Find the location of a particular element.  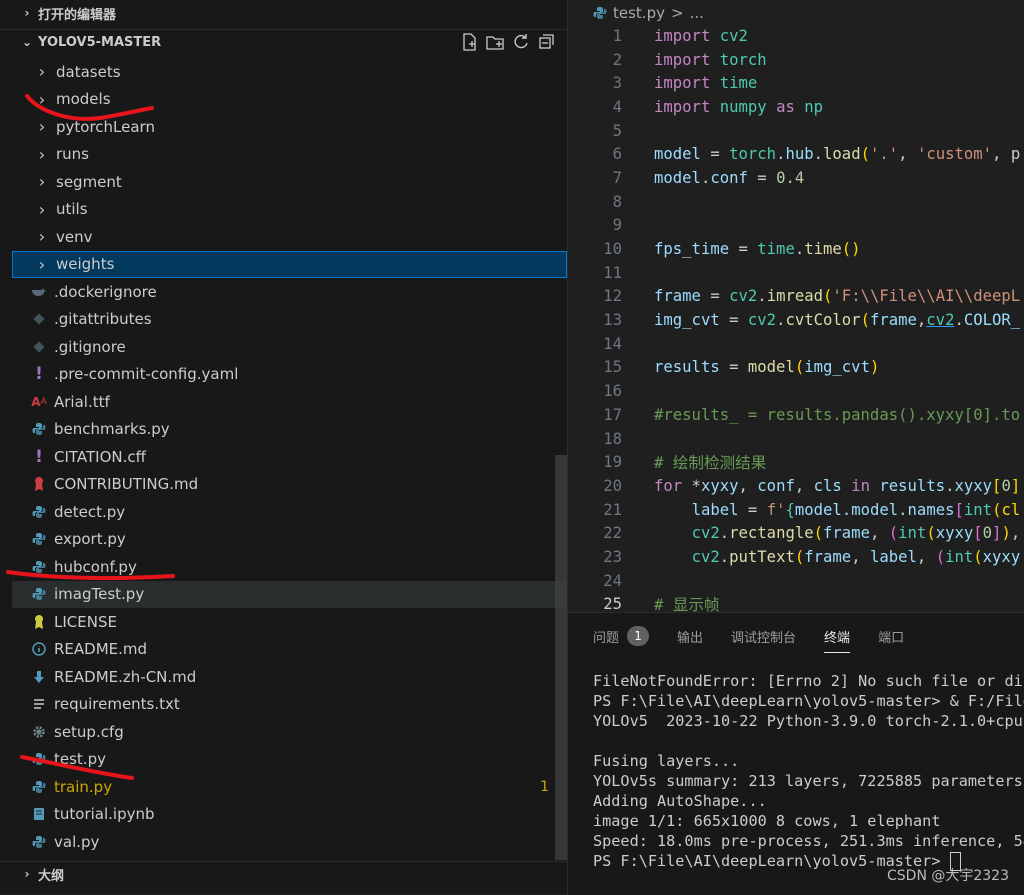

tree-file: LICENSE is located at coordinates (289, 622).